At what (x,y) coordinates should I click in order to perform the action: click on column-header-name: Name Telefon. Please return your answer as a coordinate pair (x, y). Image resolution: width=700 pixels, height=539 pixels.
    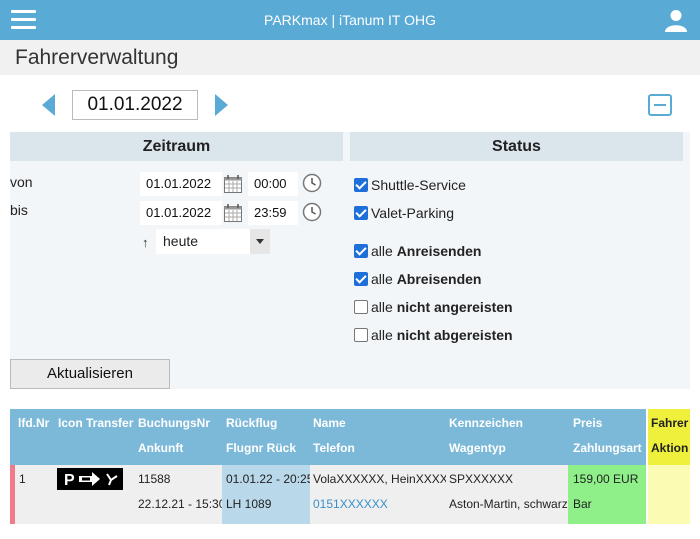
    Looking at the image, I should click on (378, 437).